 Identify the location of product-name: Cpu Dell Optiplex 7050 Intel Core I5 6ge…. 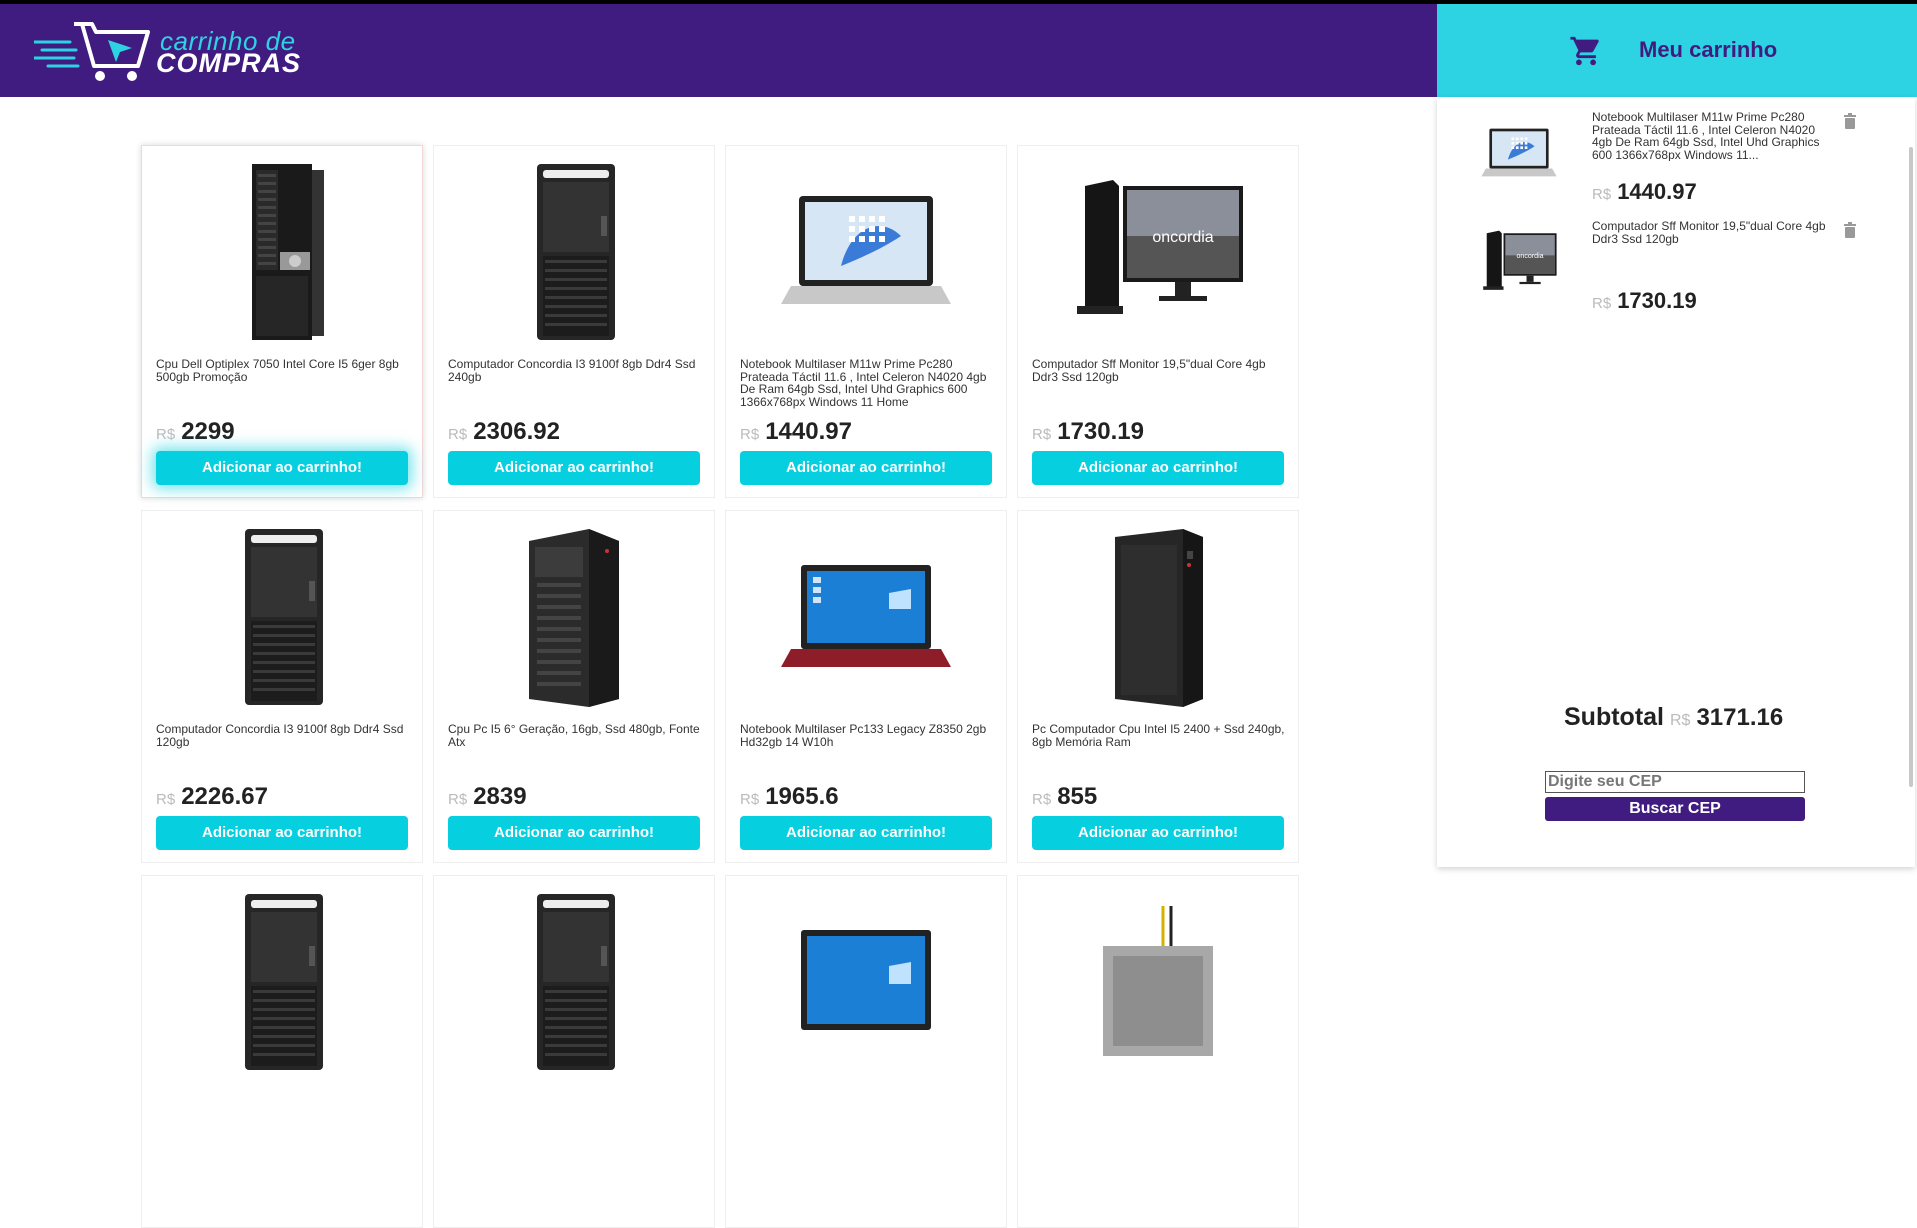
(277, 371).